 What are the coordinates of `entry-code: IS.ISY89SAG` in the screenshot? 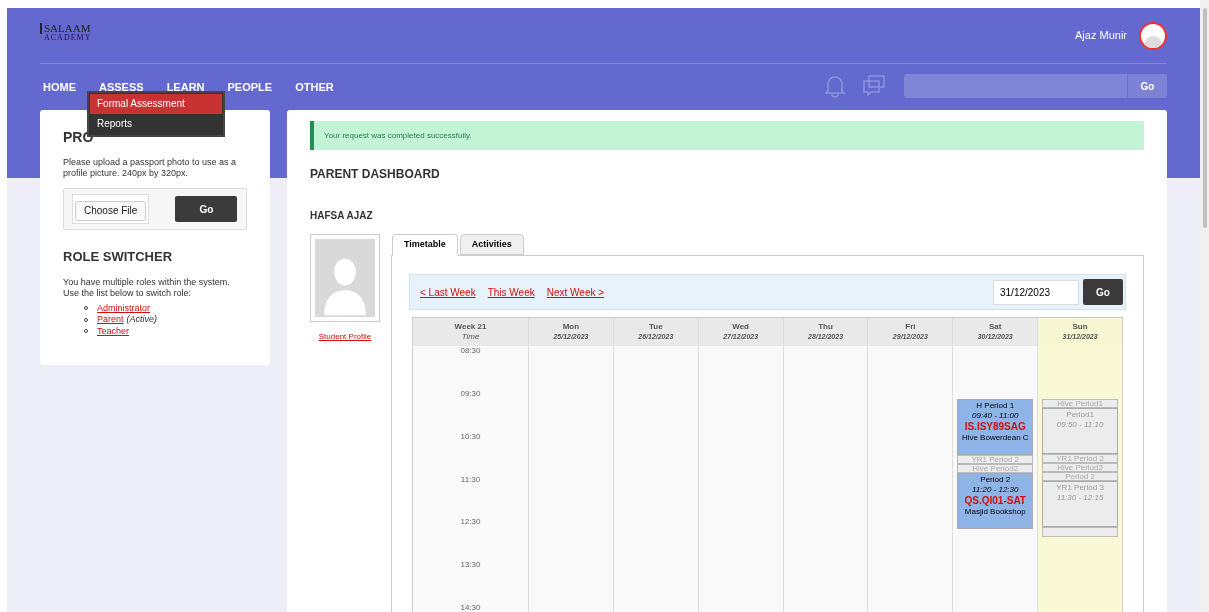 It's located at (995, 427).